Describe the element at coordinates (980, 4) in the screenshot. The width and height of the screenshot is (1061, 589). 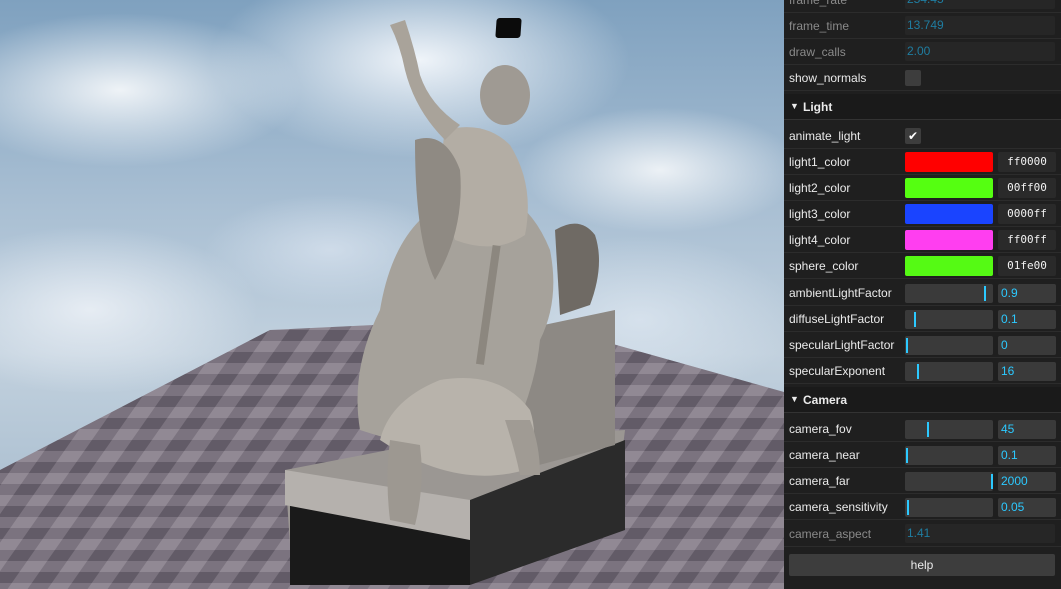
I see `frame-rate-value: 254.45` at that location.